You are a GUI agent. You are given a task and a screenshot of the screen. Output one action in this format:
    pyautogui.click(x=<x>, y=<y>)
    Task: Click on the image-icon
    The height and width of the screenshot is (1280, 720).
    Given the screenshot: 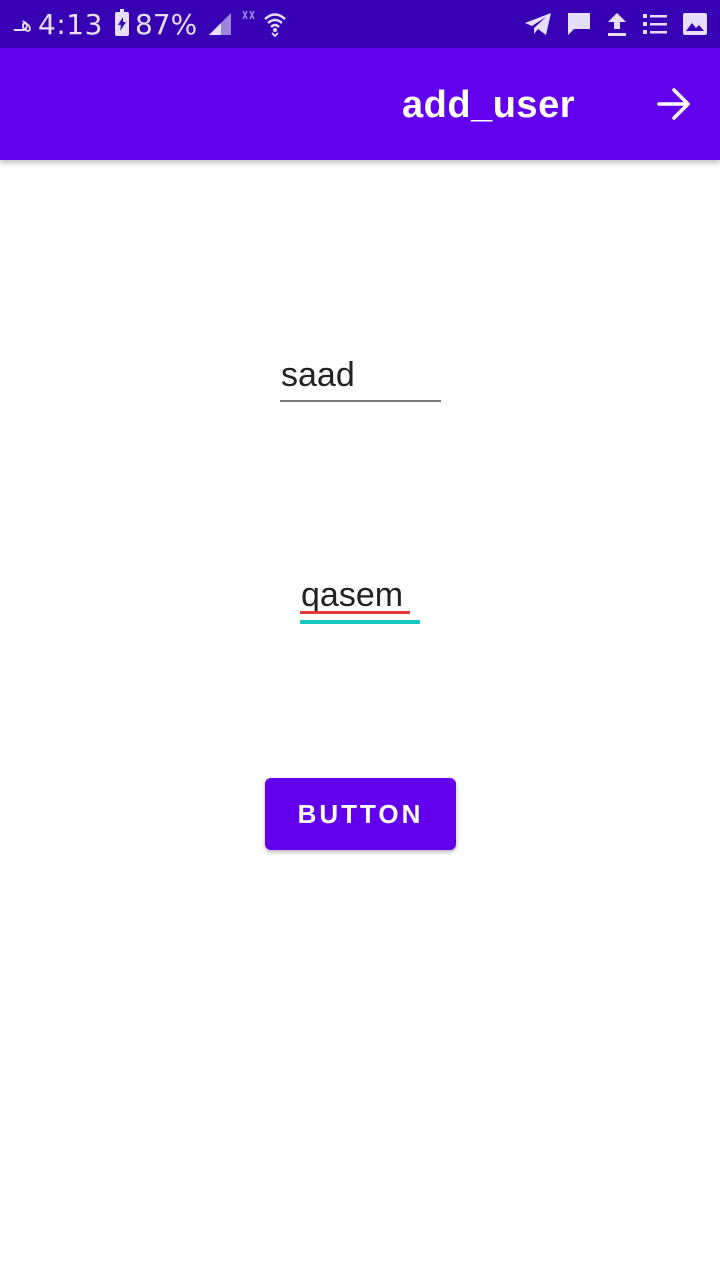 What is the action you would take?
    pyautogui.click(x=695, y=24)
    